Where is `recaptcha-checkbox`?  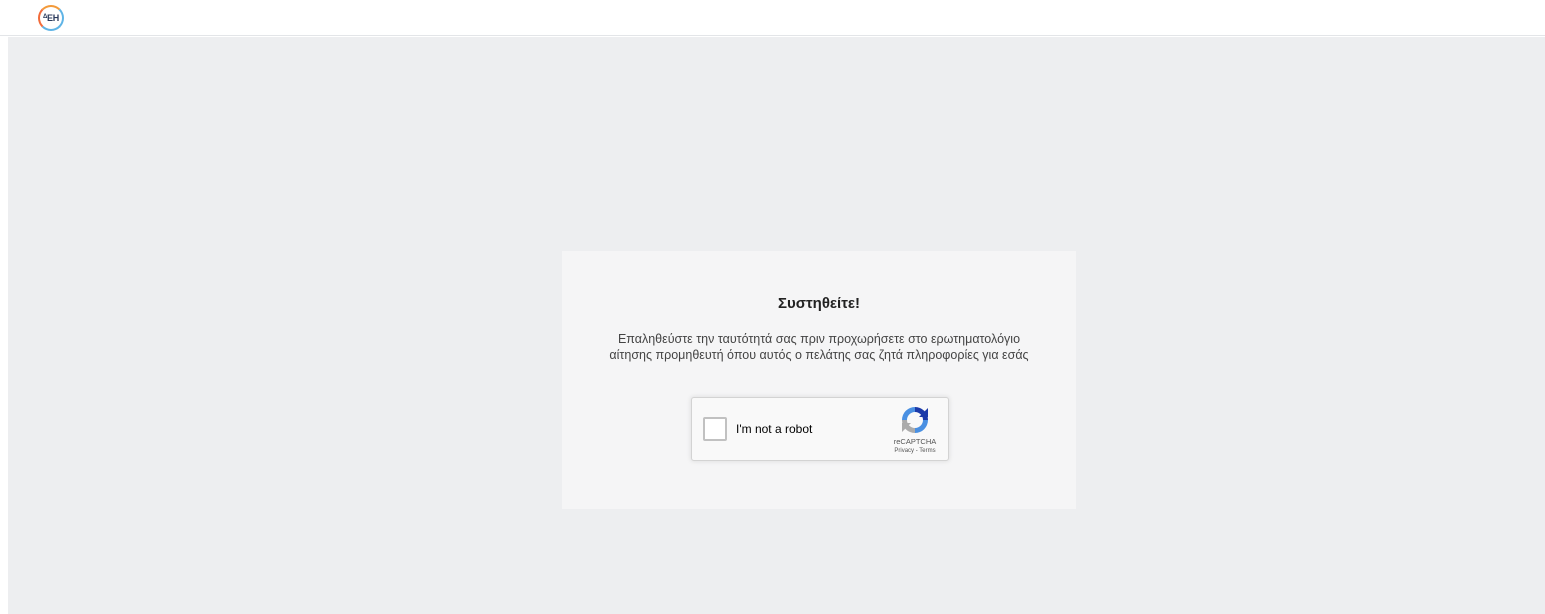
recaptcha-checkbox is located at coordinates (715, 429).